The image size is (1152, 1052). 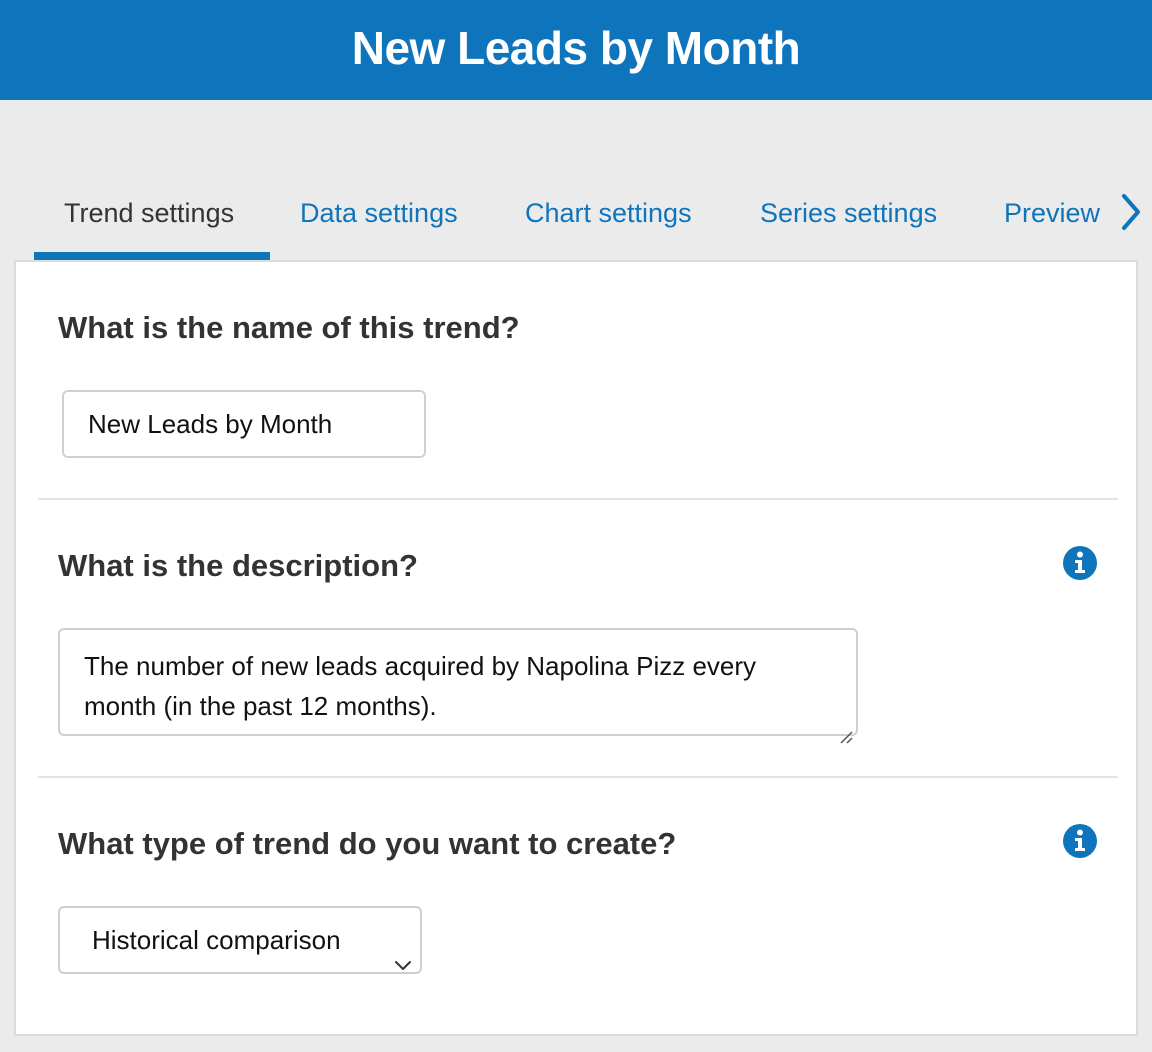 I want to click on trend-type-select: Historical comparison, so click(x=240, y=940).